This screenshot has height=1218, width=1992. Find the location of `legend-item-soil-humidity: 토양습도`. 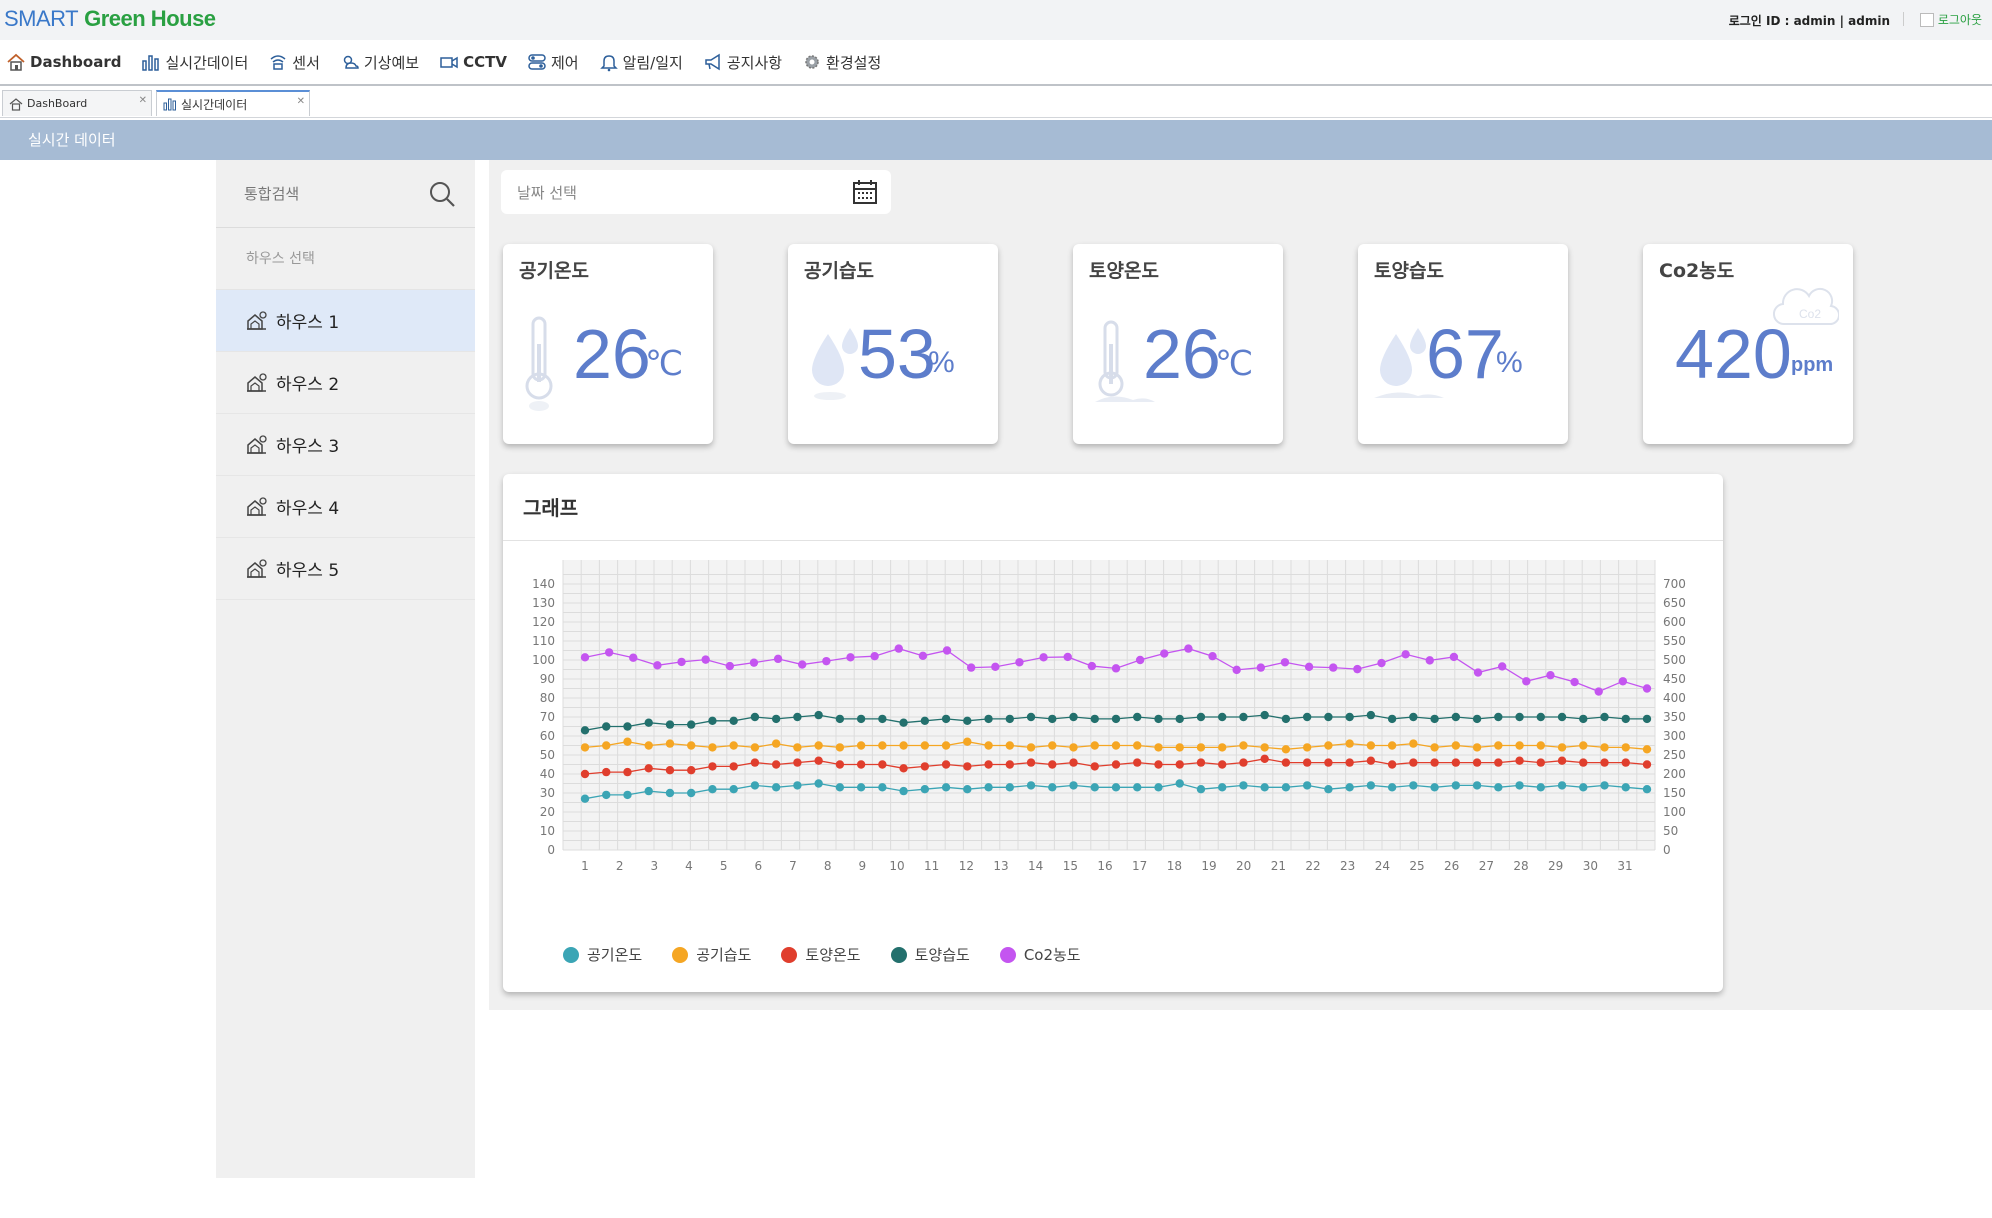

legend-item-soil-humidity: 토양습도 is located at coordinates (930, 954).